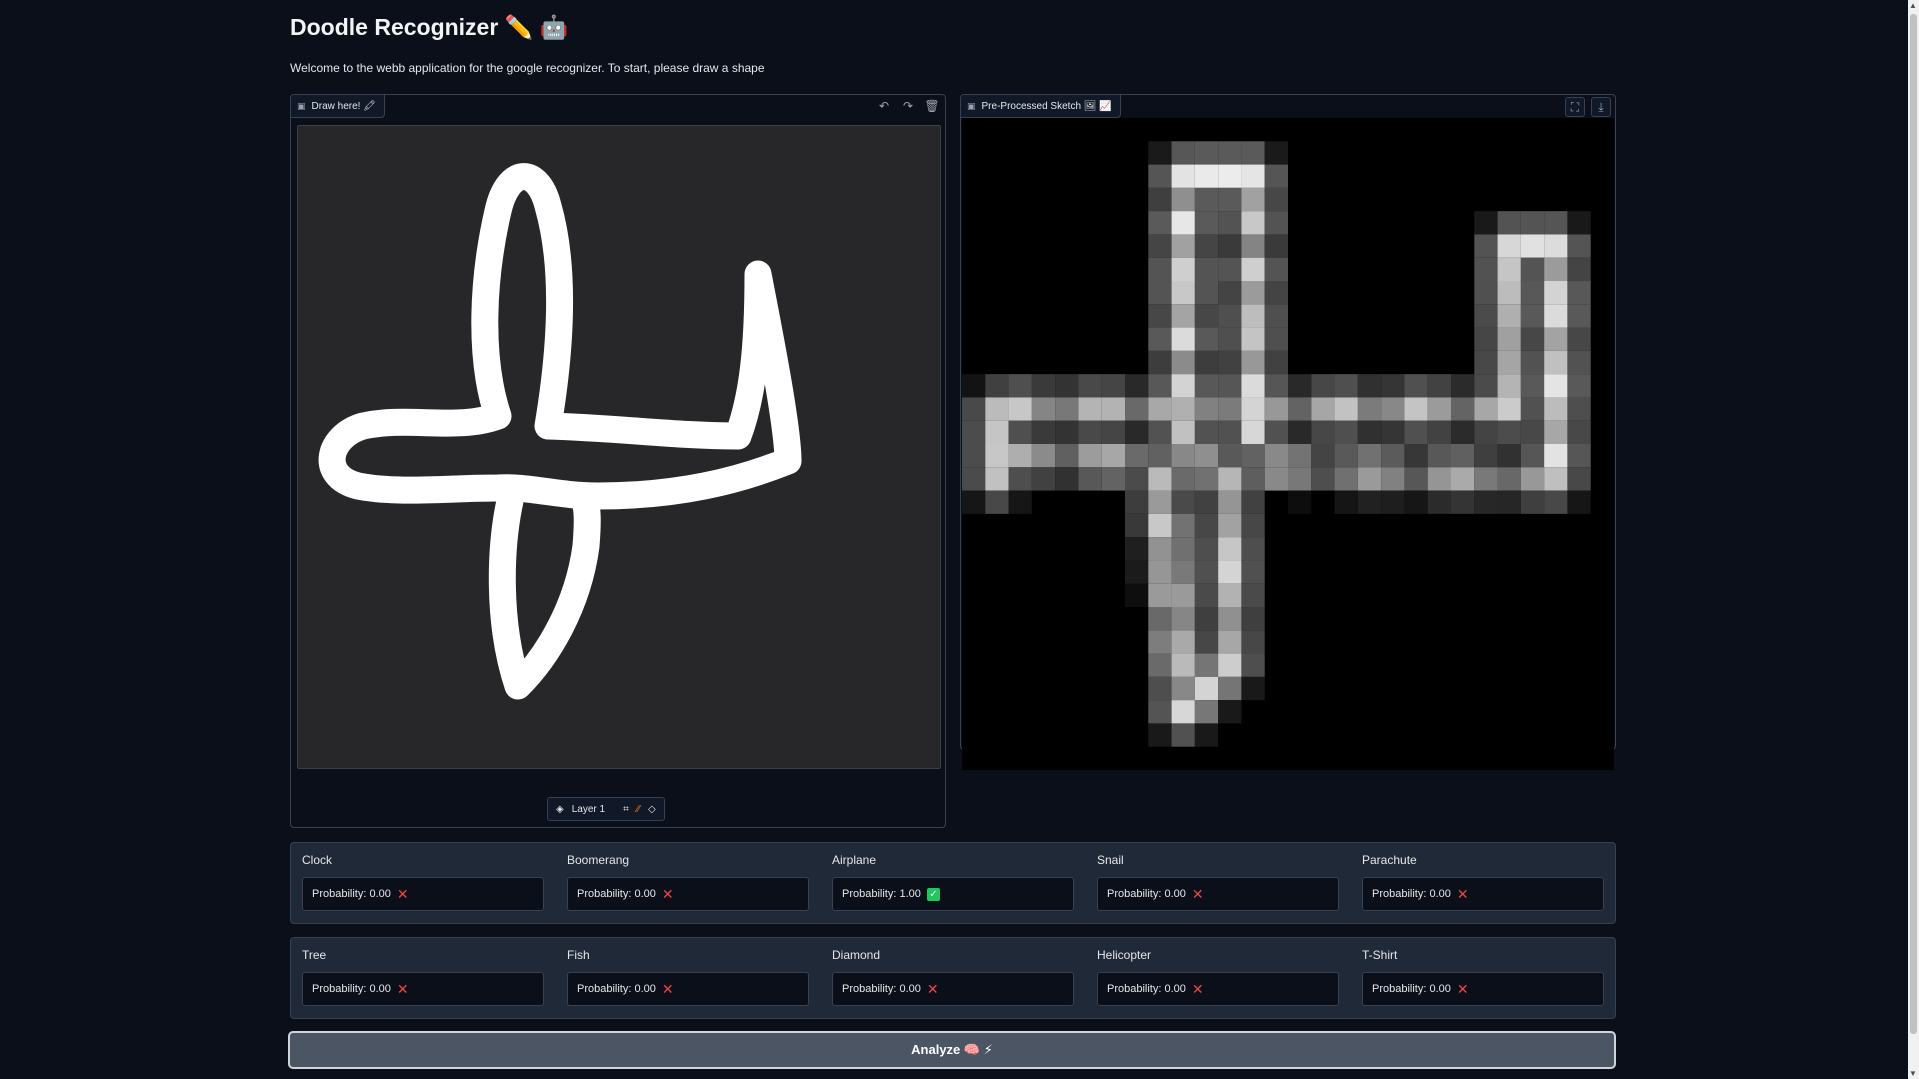  What do you see at coordinates (424, 978) in the screenshot?
I see `prediction-tree: Tree Probability: 0.00 ✕` at bounding box center [424, 978].